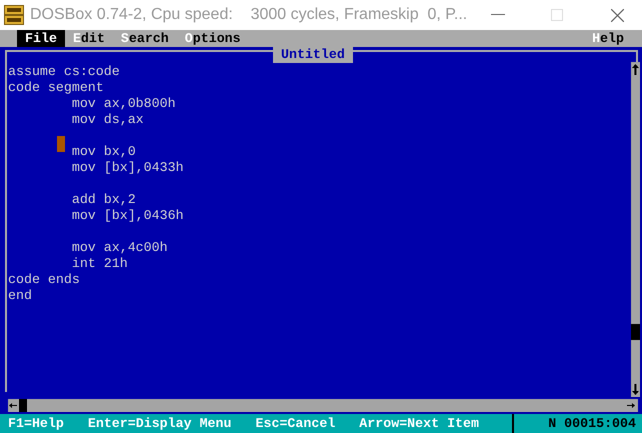 This screenshot has height=433, width=642. I want to click on document-title: Untitled, so click(313, 55).